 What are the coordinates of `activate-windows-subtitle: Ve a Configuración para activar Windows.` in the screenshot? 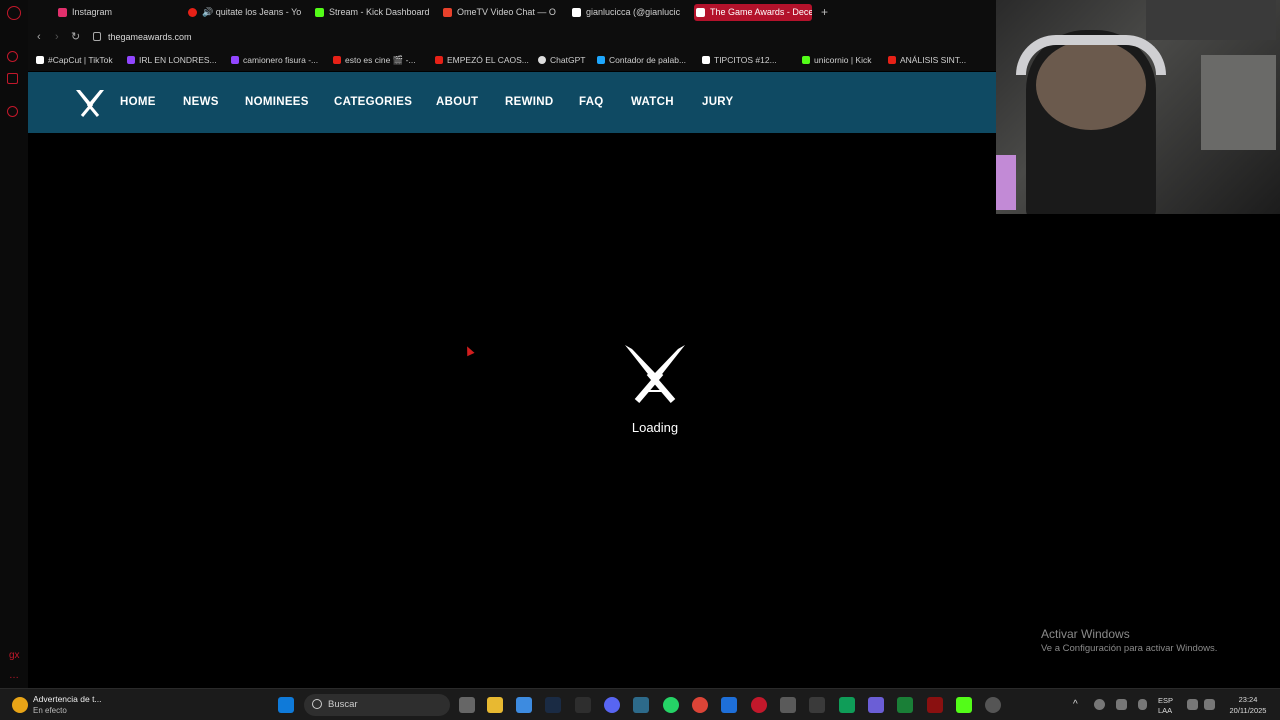 It's located at (1129, 648).